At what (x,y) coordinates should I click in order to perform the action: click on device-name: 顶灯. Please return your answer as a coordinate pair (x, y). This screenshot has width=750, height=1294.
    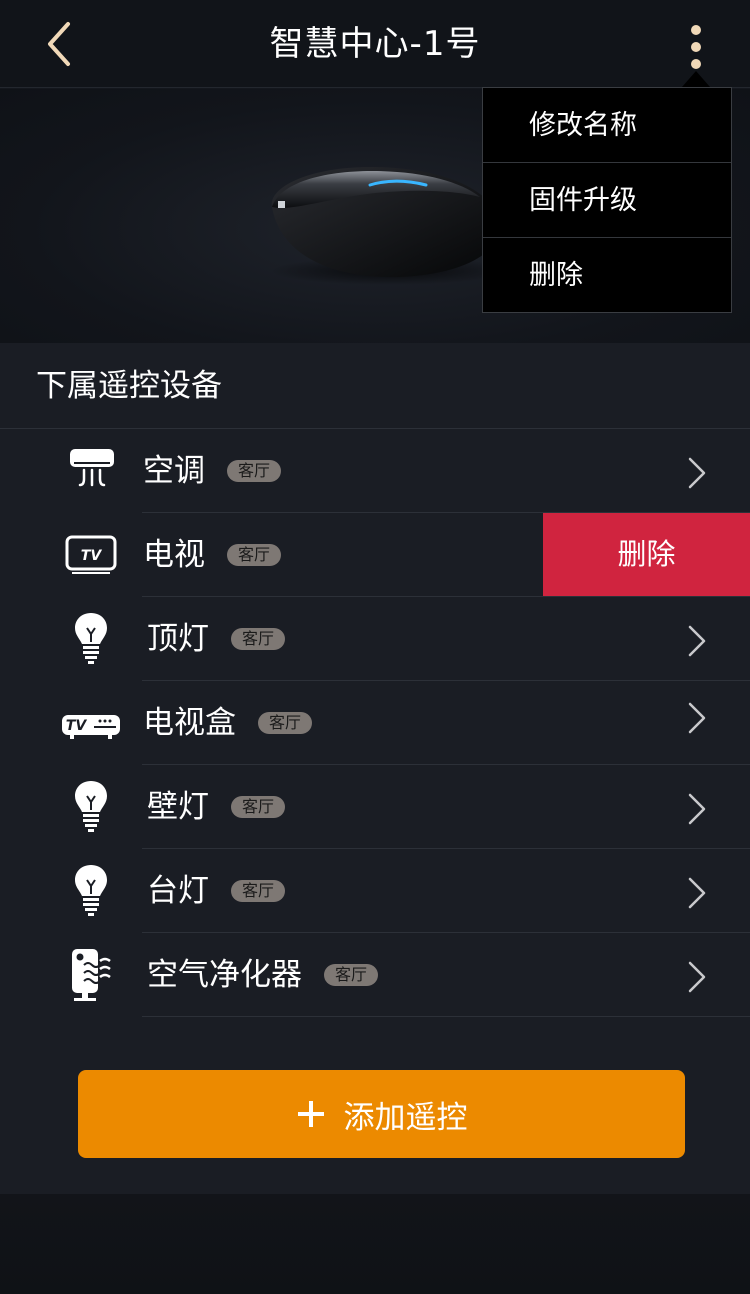
    Looking at the image, I should click on (178, 639).